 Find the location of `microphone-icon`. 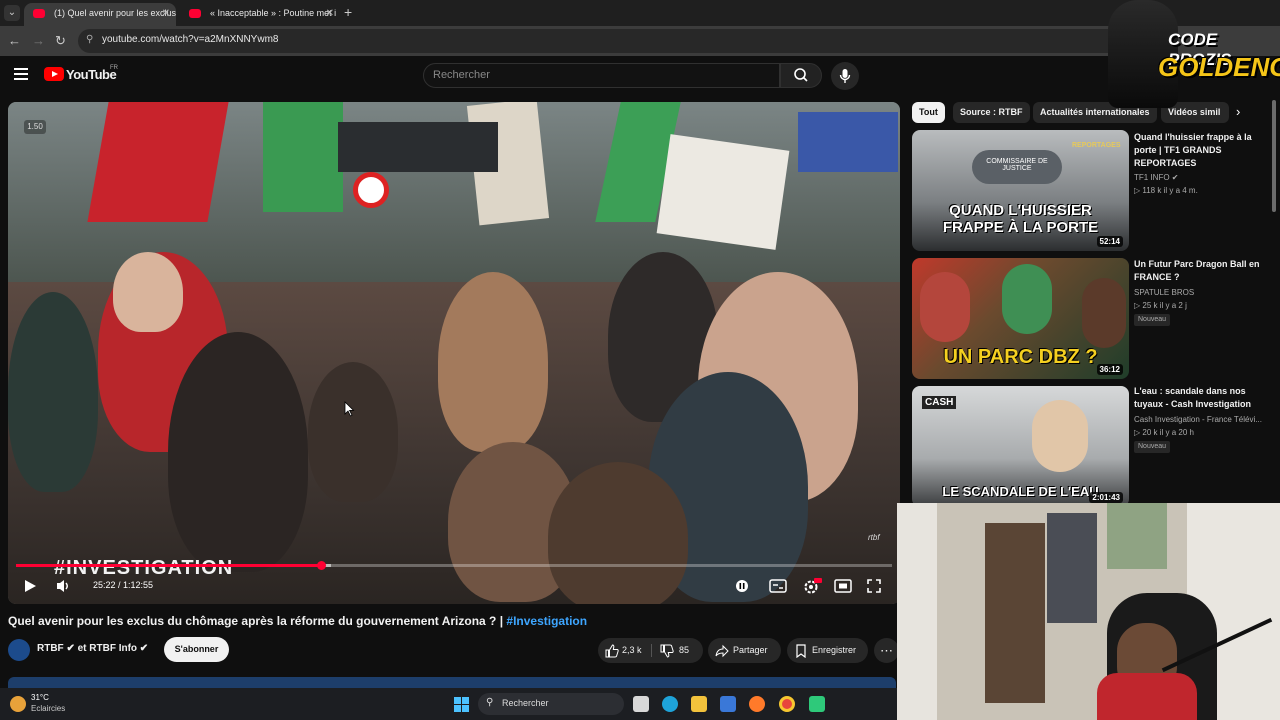

microphone-icon is located at coordinates (845, 76).